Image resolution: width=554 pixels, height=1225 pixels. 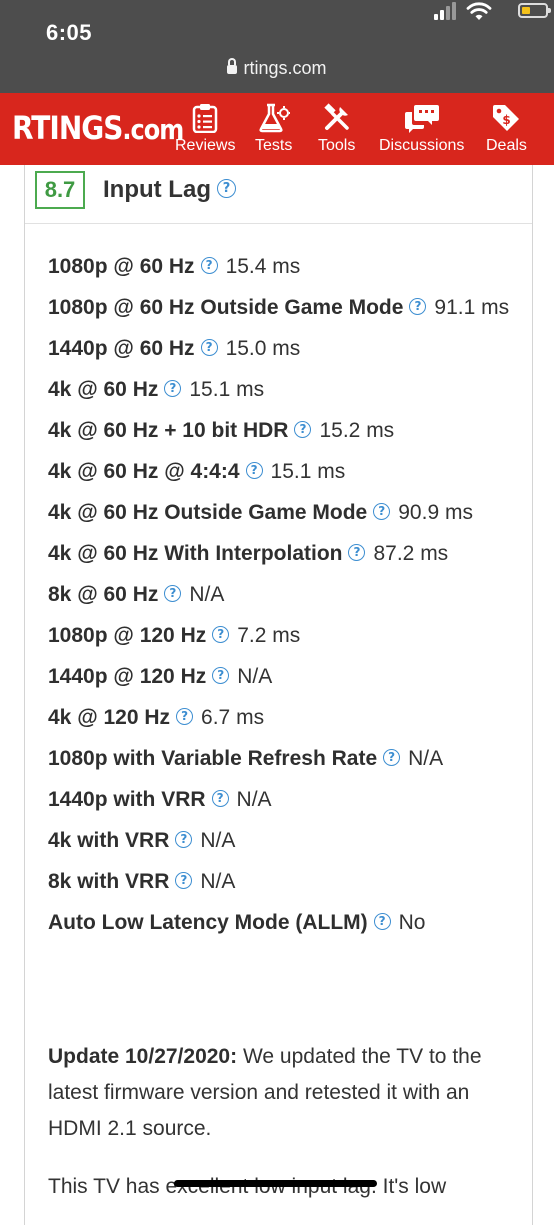 I want to click on result-label: Auto Low Latency Mode (ALLM), so click(x=208, y=922).